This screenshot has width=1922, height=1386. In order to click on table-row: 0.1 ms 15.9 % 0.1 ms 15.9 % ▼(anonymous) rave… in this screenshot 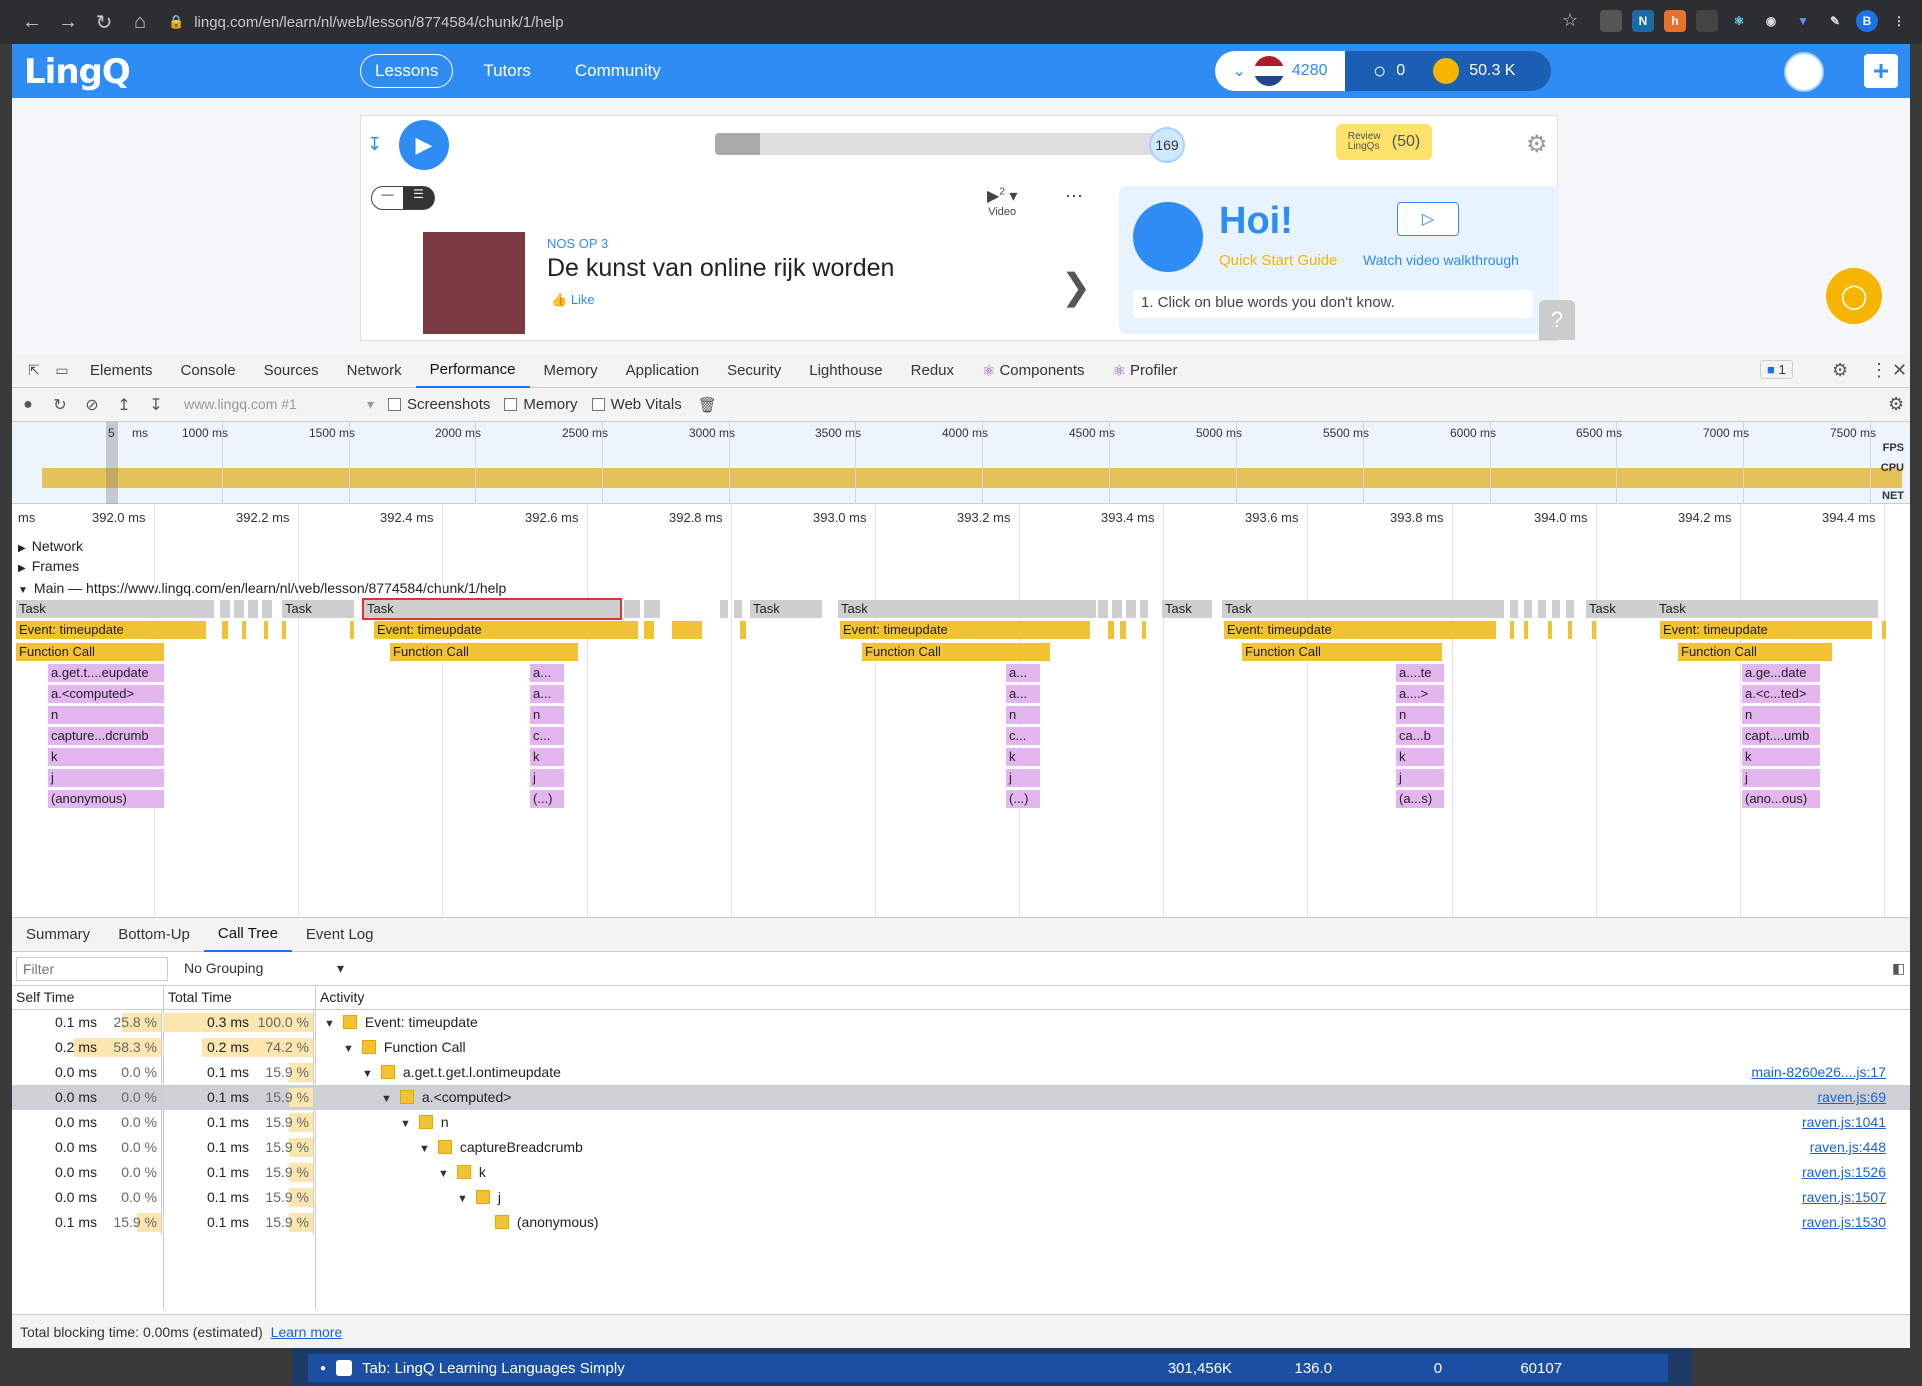, I will do `click(961, 1222)`.